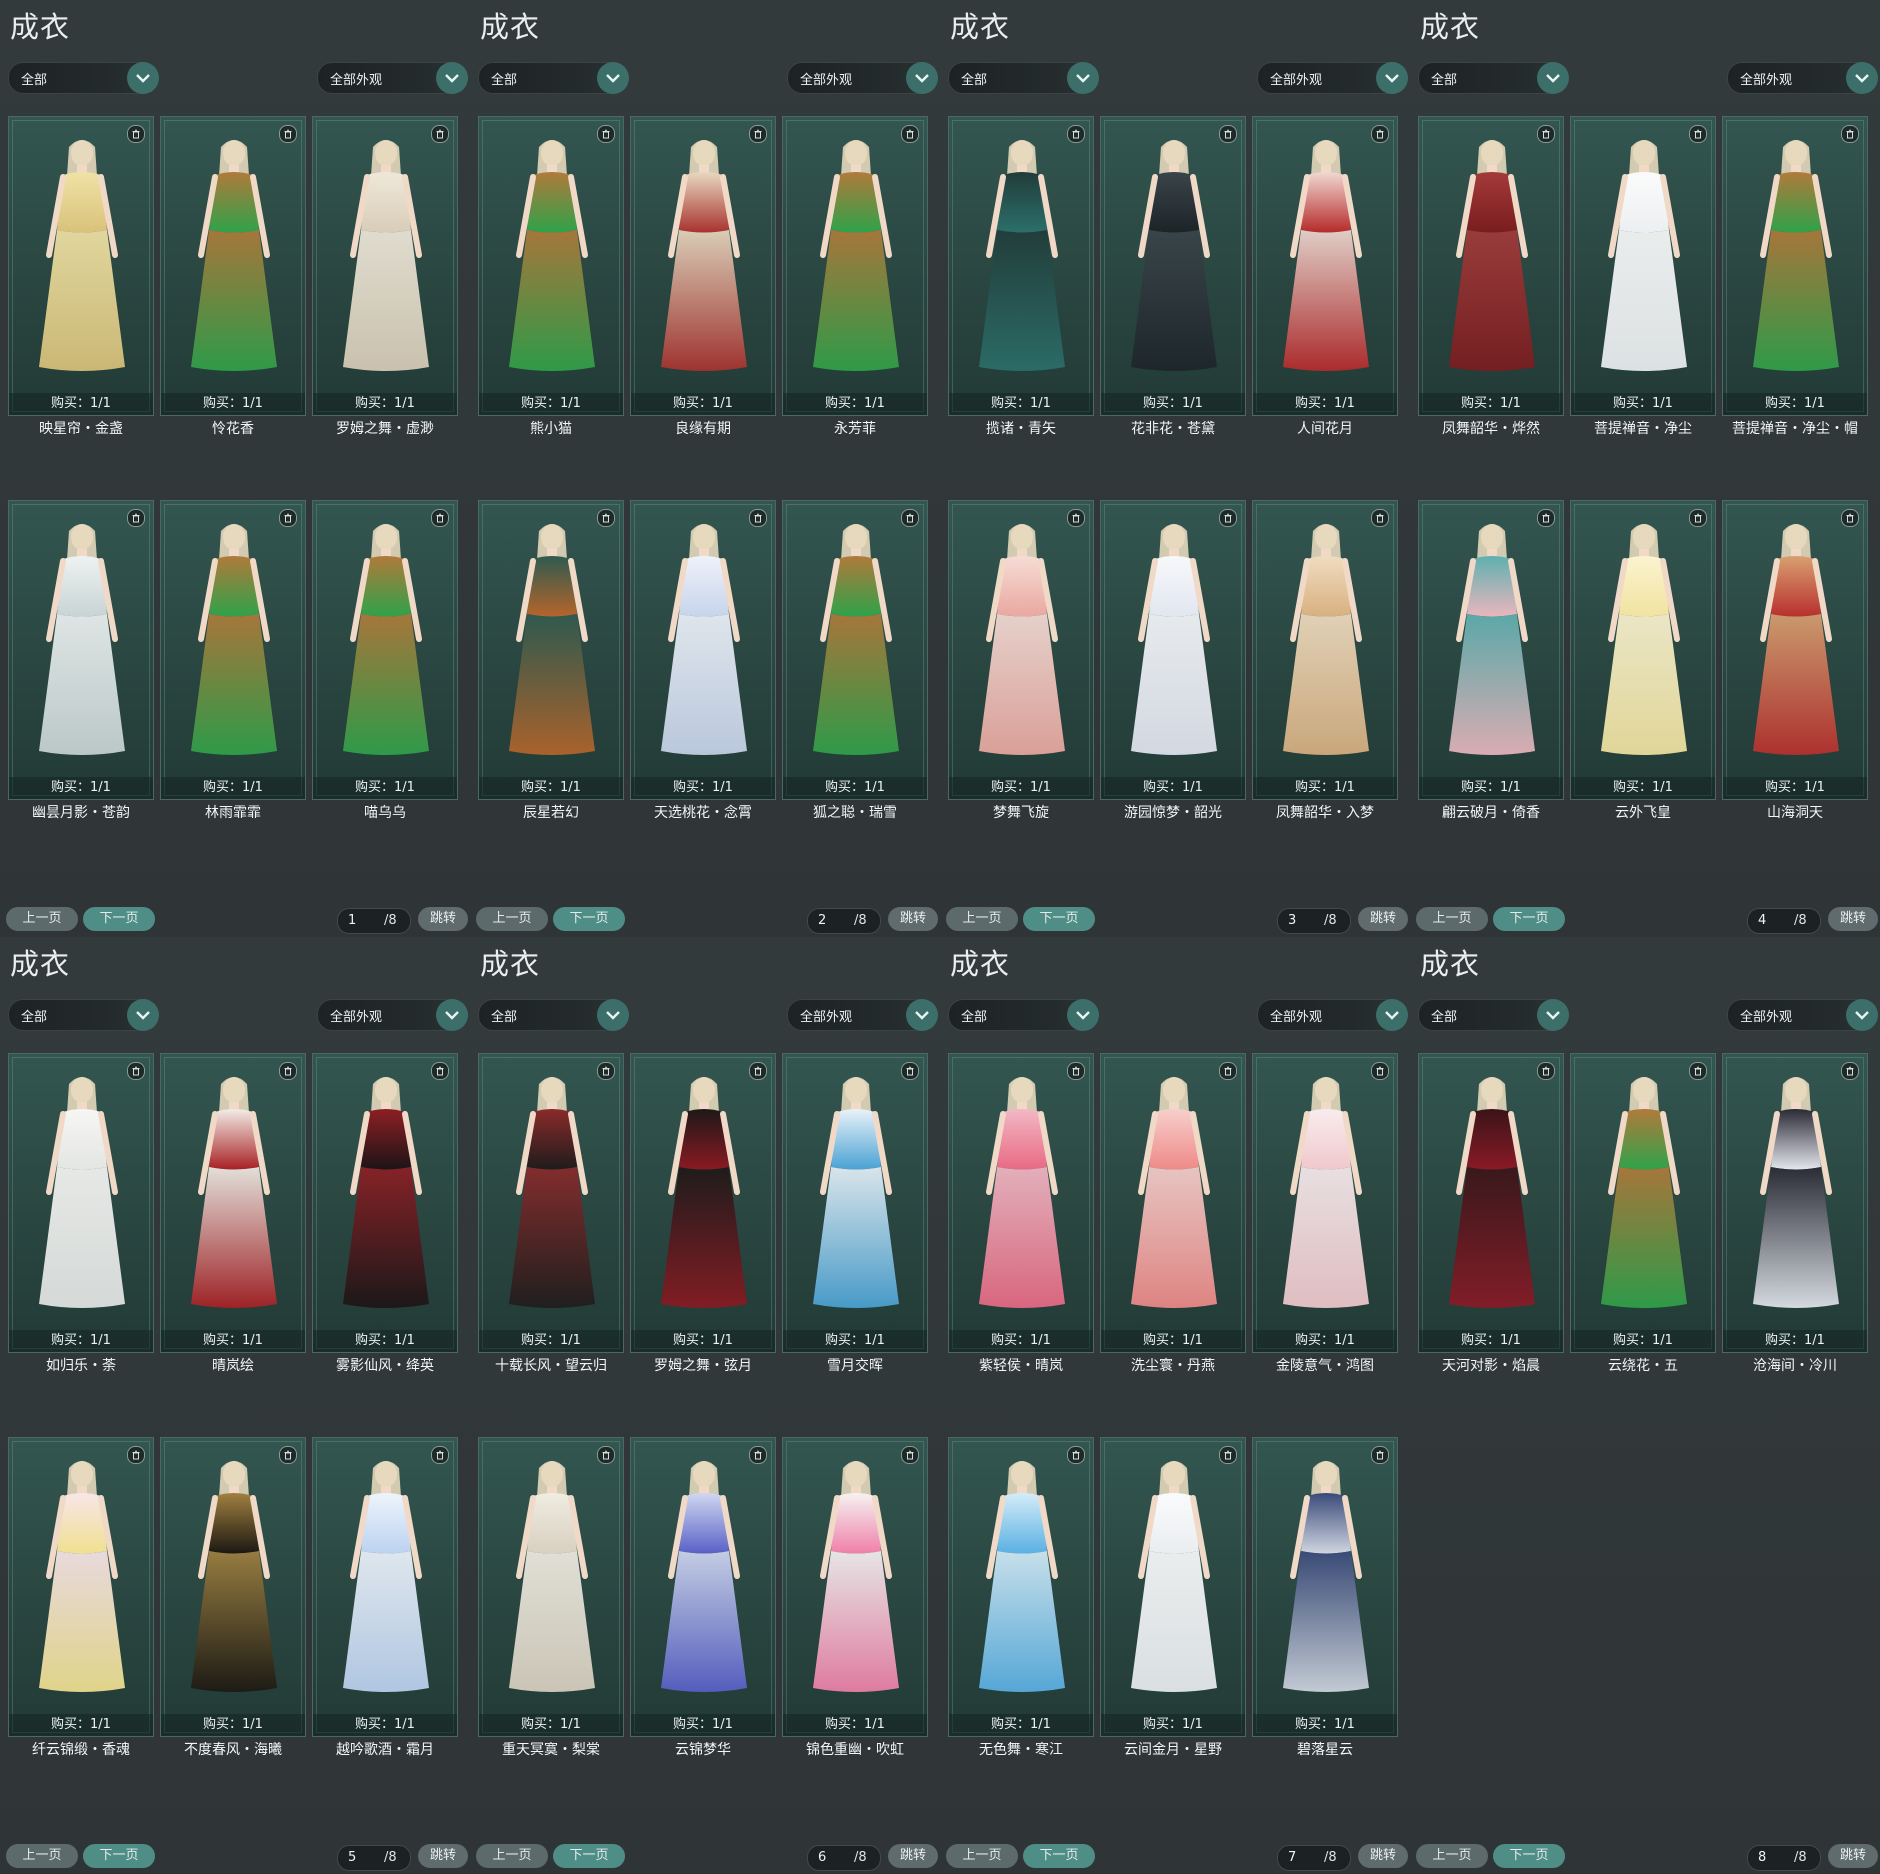  Describe the element at coordinates (844, 921) in the screenshot. I see `page-number-input: 2/8` at that location.